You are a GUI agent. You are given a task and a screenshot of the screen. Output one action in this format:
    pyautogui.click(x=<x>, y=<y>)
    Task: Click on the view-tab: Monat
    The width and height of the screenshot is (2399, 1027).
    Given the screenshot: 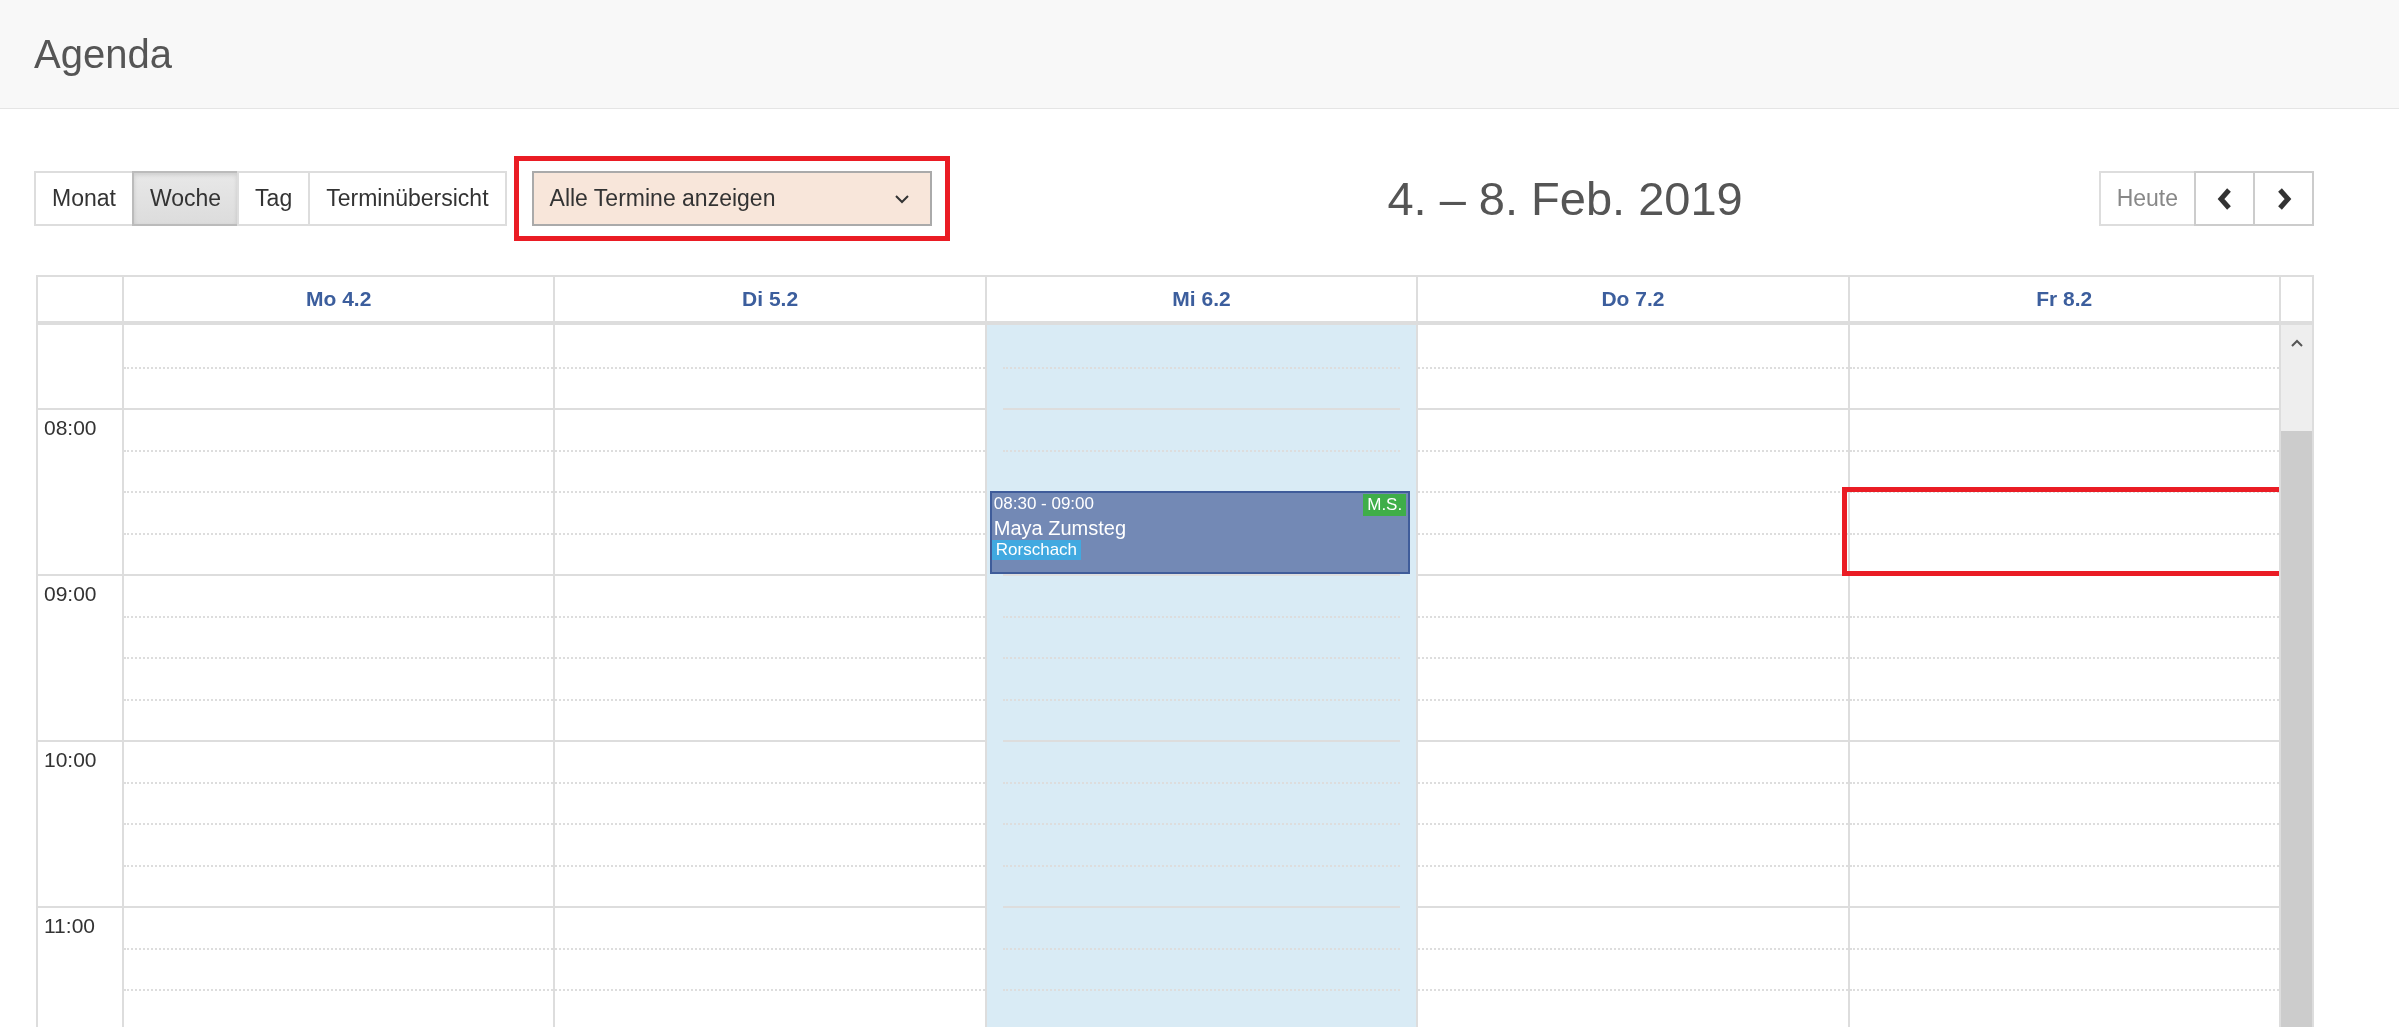 What is the action you would take?
    pyautogui.click(x=84, y=198)
    